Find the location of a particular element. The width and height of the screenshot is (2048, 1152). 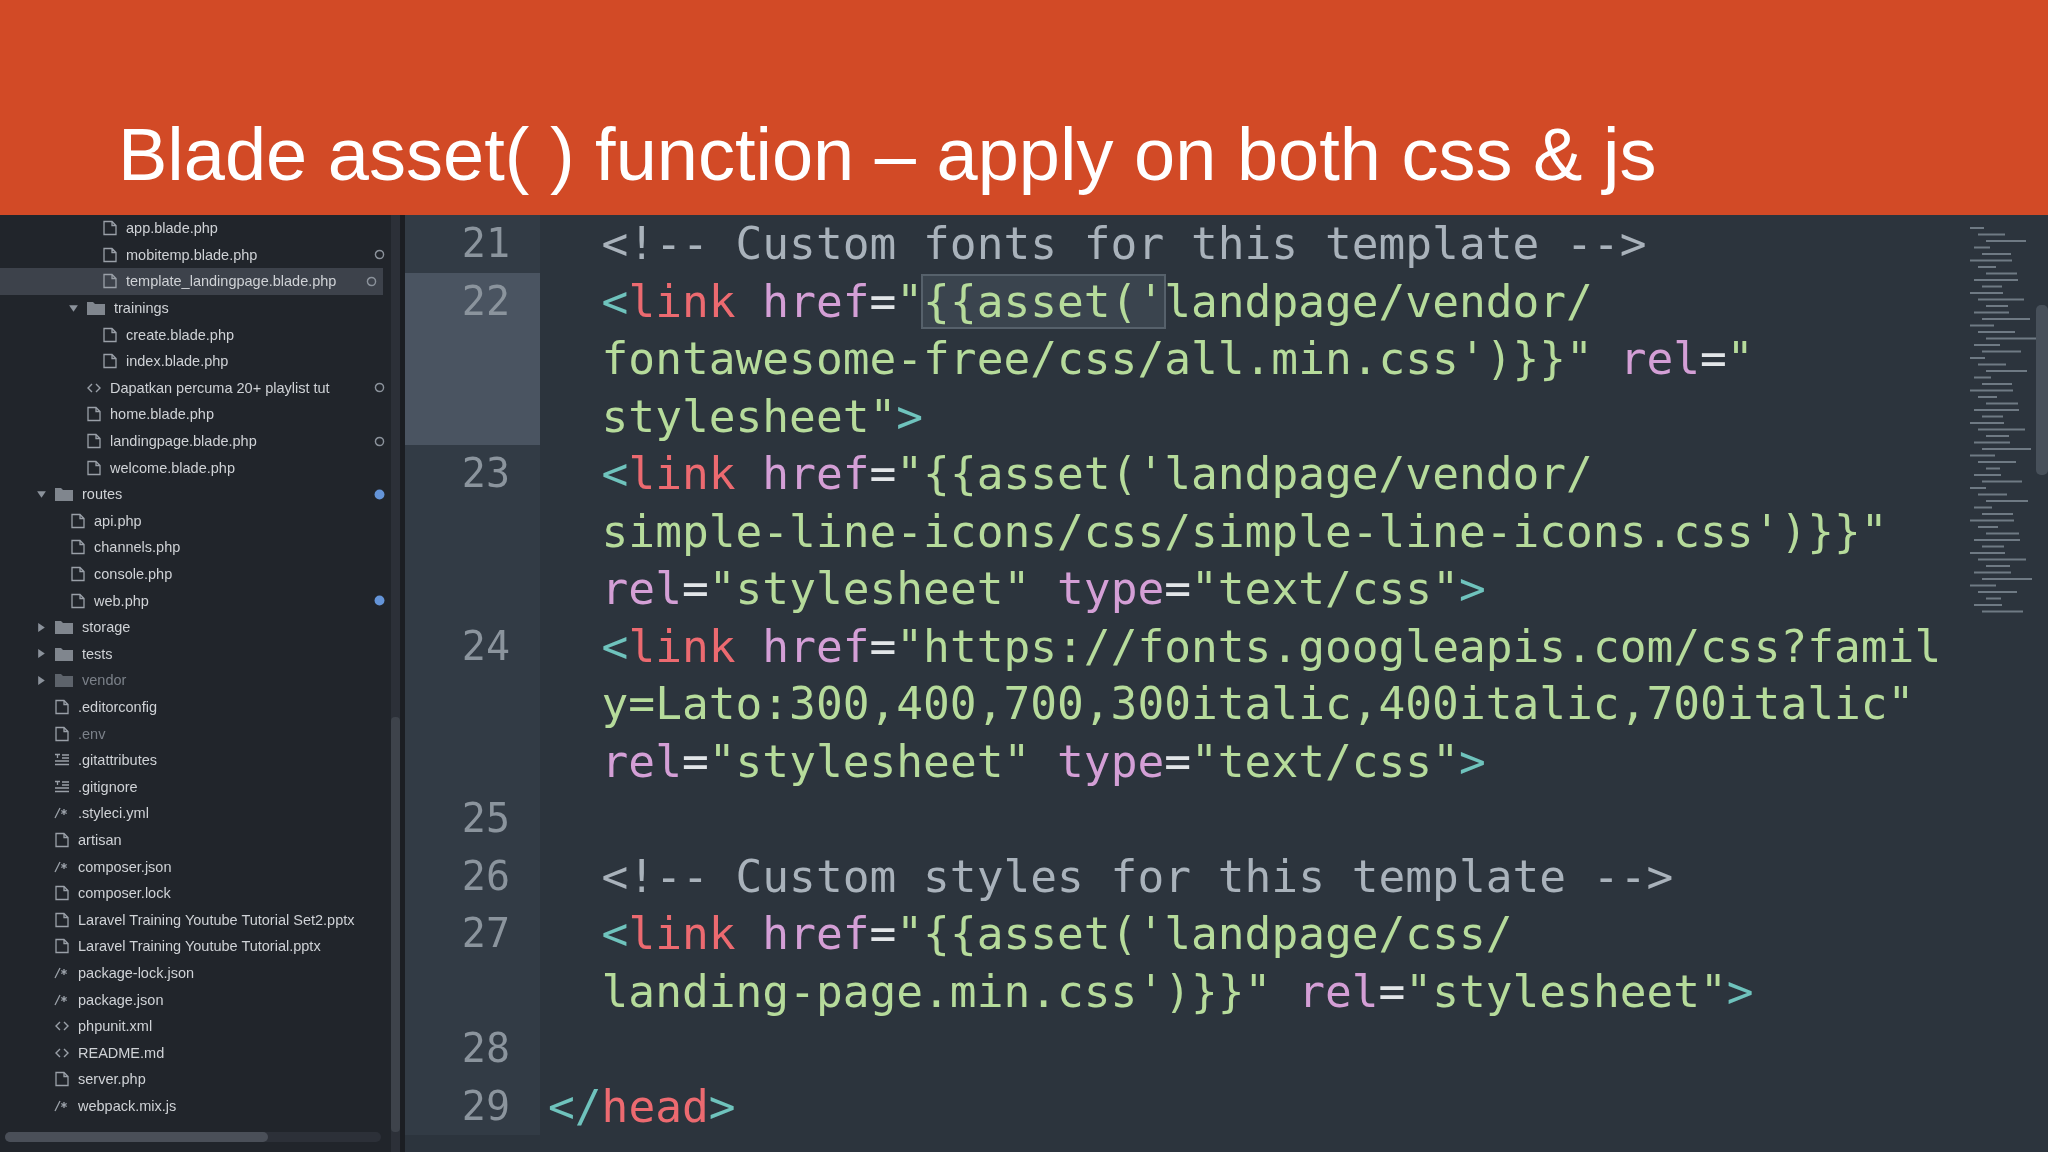

slide-title: Blade asset( ) function – apply on both css & js is located at coordinates (887, 154).